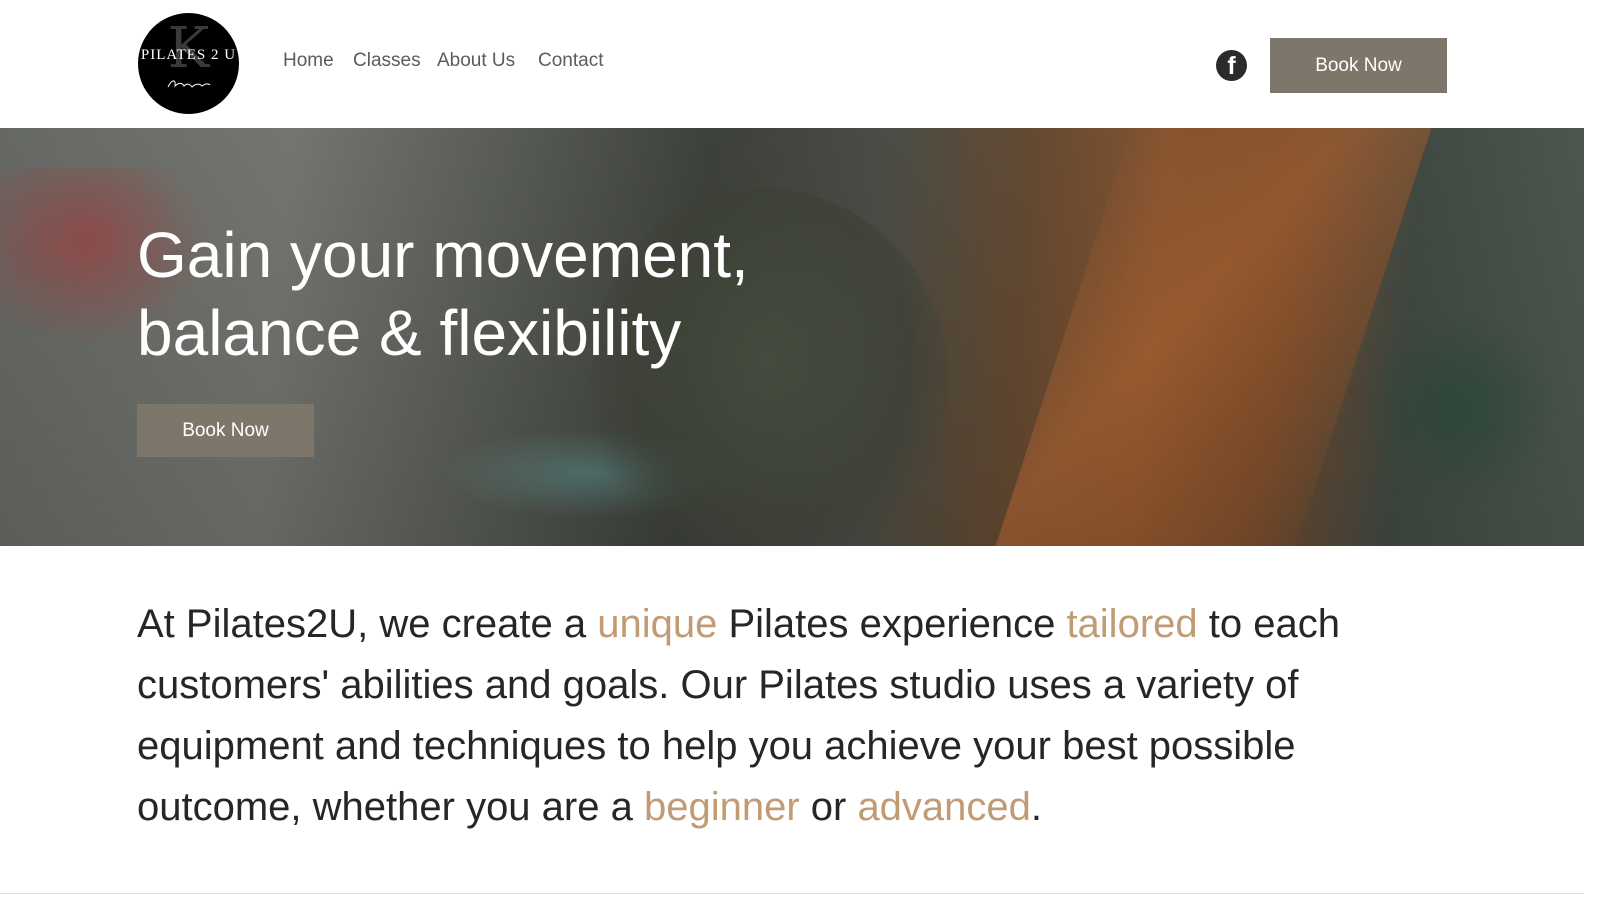 The width and height of the screenshot is (1600, 900). What do you see at coordinates (570, 61) in the screenshot?
I see `nav-contact: Contact` at bounding box center [570, 61].